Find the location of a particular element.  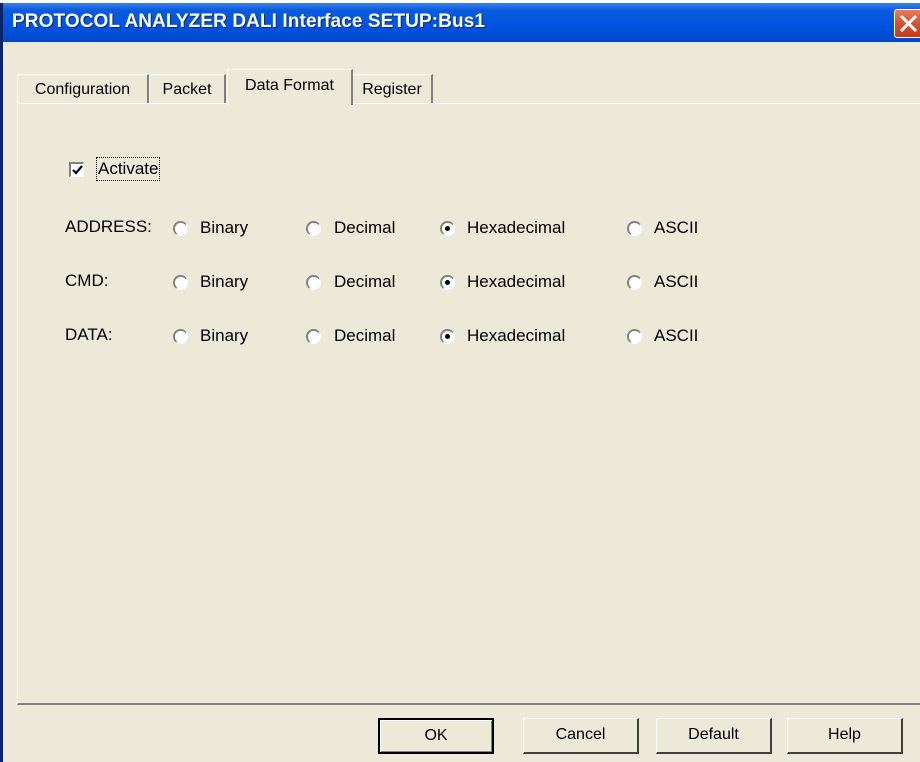

data-ascii-radio is located at coordinates (634, 336).